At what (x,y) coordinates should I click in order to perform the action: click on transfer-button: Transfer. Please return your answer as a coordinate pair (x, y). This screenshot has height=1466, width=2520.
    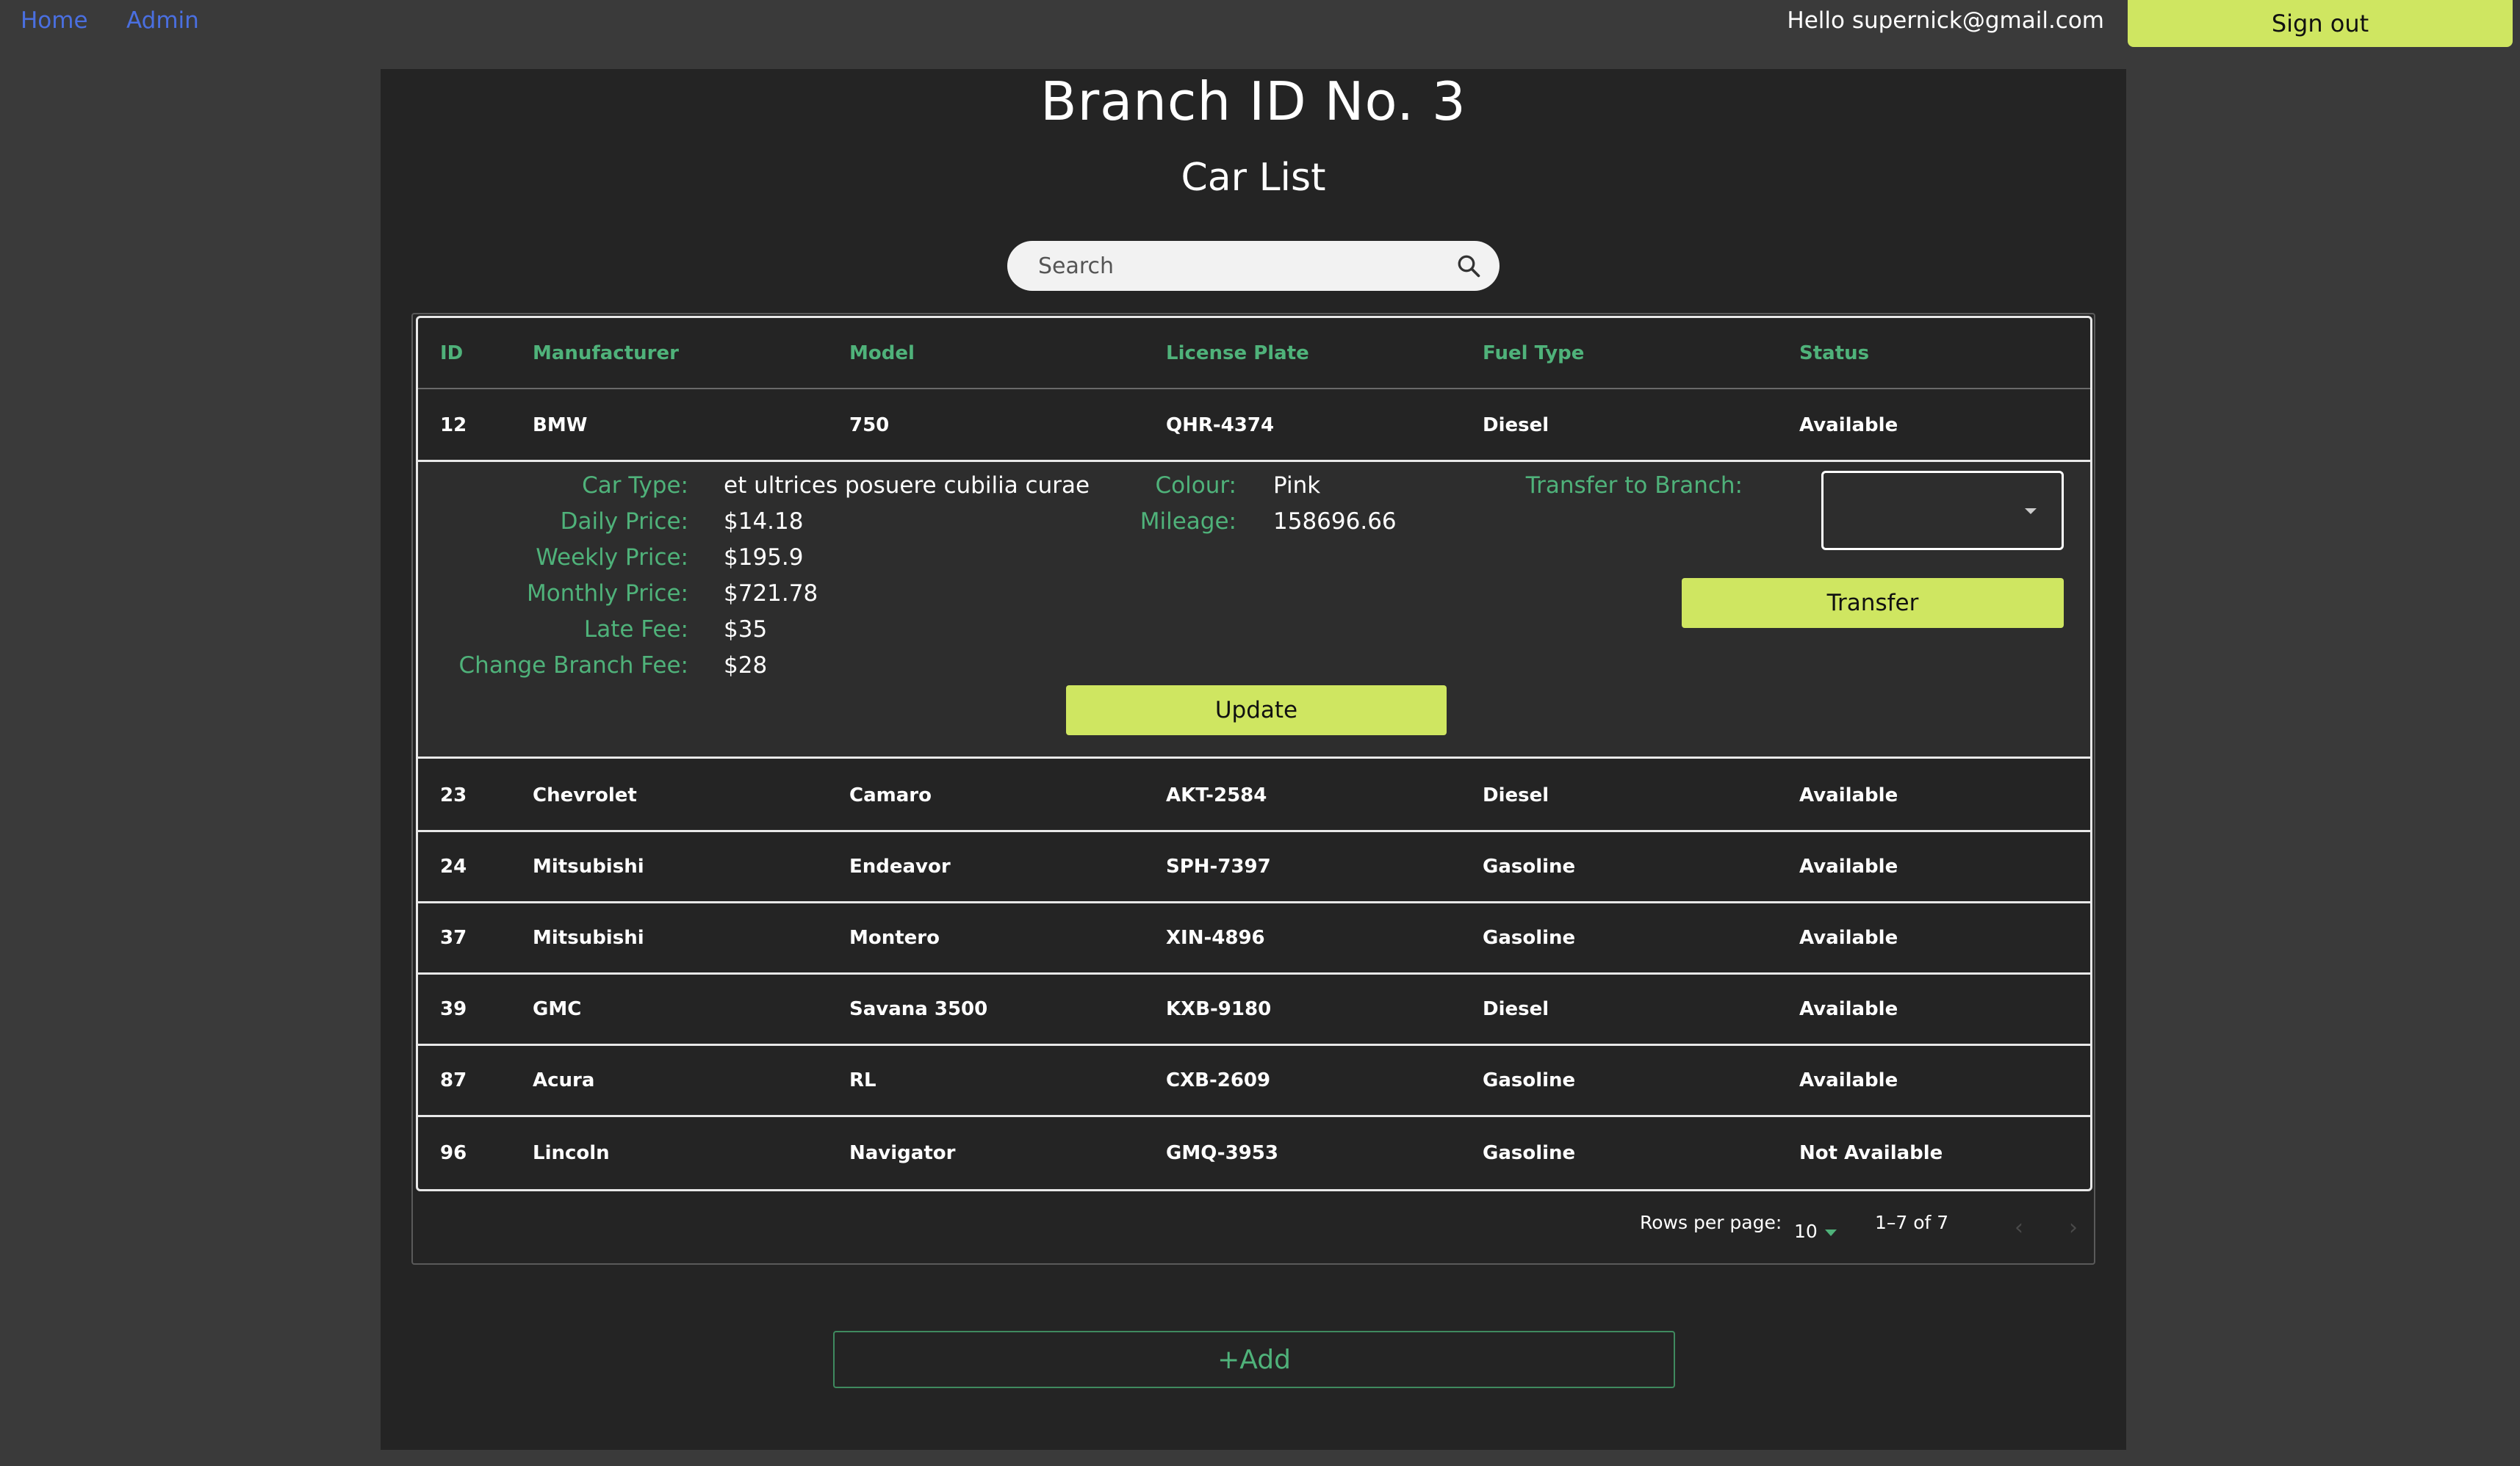
    Looking at the image, I should click on (1873, 603).